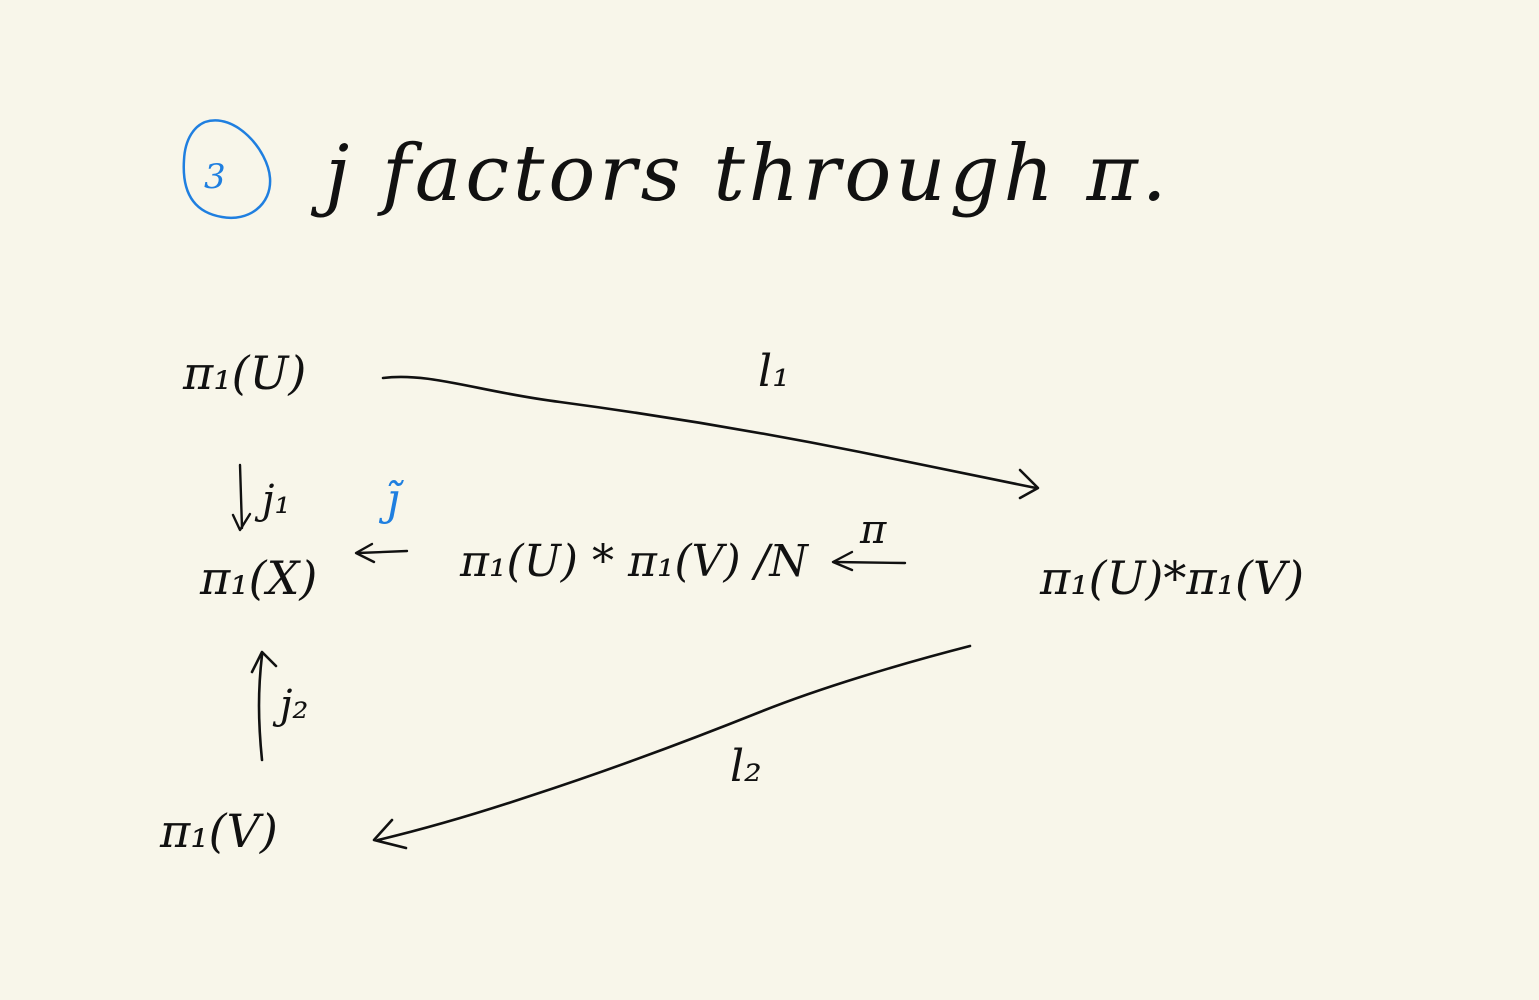 The image size is (1539, 1000). Describe the element at coordinates (260, 707) in the screenshot. I see `arrow-j2` at that location.